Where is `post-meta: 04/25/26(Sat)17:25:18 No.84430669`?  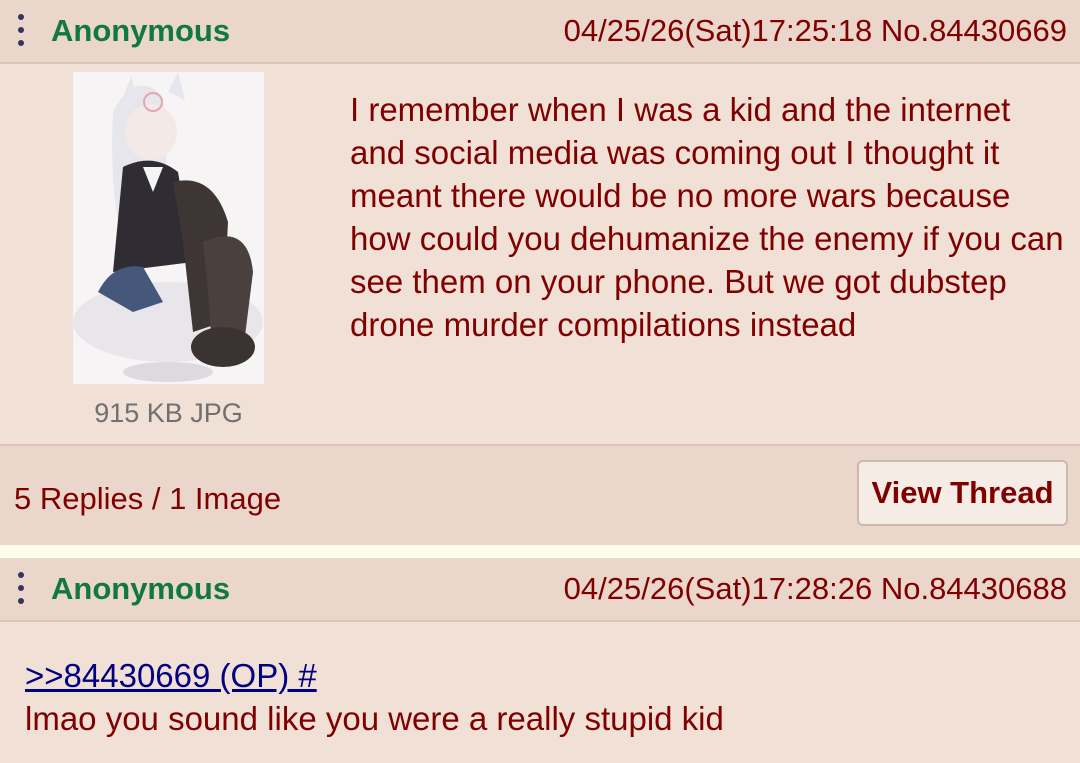 post-meta: 04/25/26(Sat)17:25:18 No.84430669 is located at coordinates (815, 31).